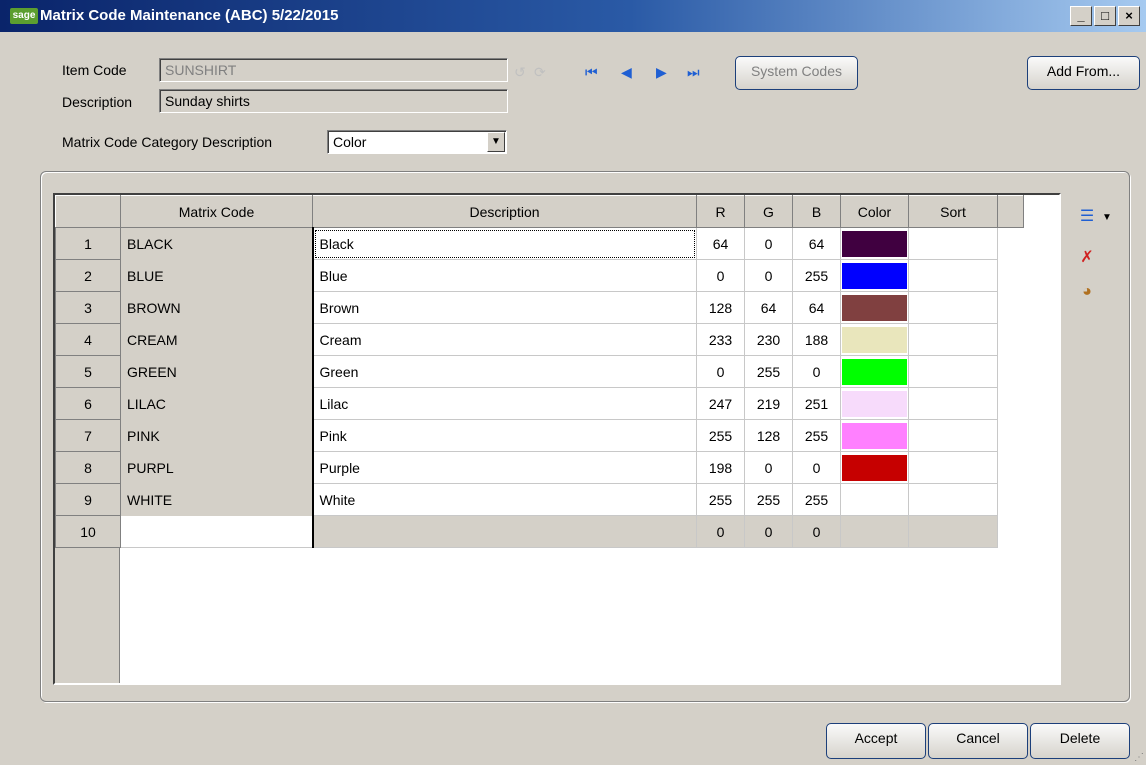 The image size is (1146, 765). Describe the element at coordinates (216, 467) in the screenshot. I see `matrix-code-cell: PURPL` at that location.